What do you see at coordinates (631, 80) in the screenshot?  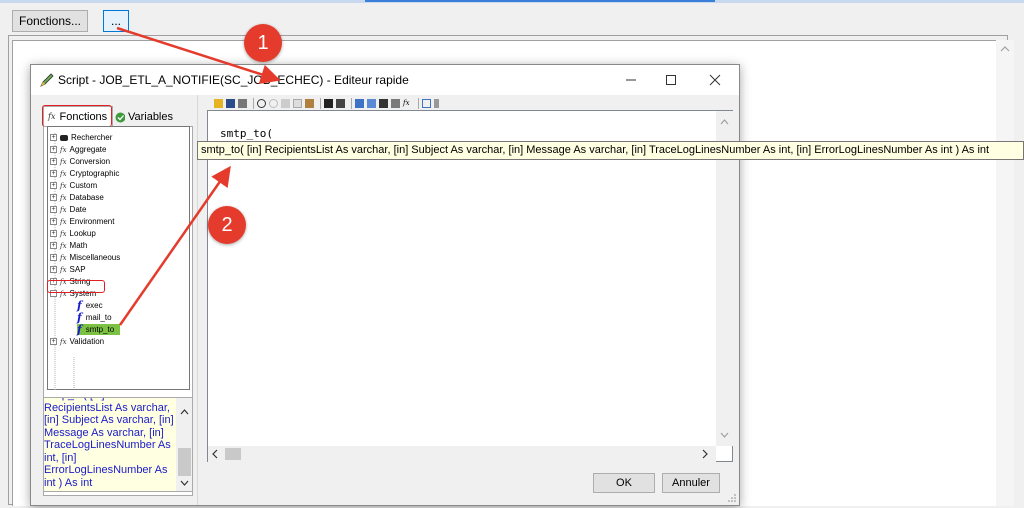 I see `minimize-button` at bounding box center [631, 80].